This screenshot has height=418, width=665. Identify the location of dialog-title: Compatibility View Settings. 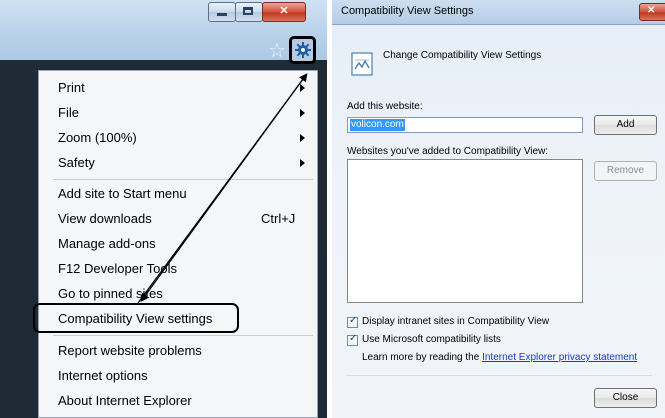
(407, 11).